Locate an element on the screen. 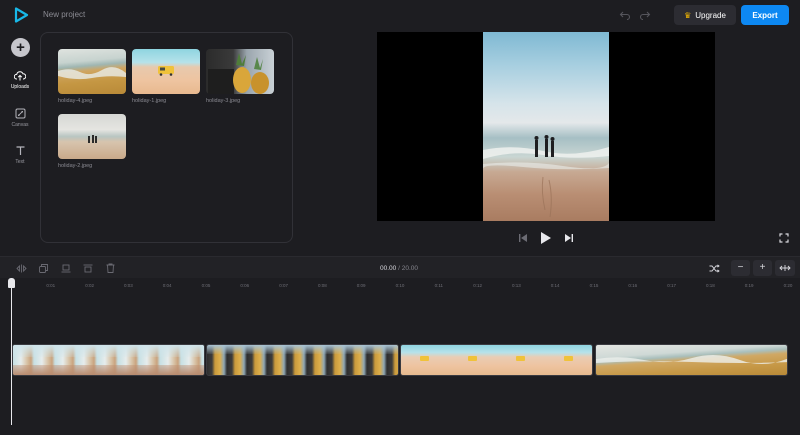  media-item-holiday-2: holiday-2.jpeg is located at coordinates (92, 141).